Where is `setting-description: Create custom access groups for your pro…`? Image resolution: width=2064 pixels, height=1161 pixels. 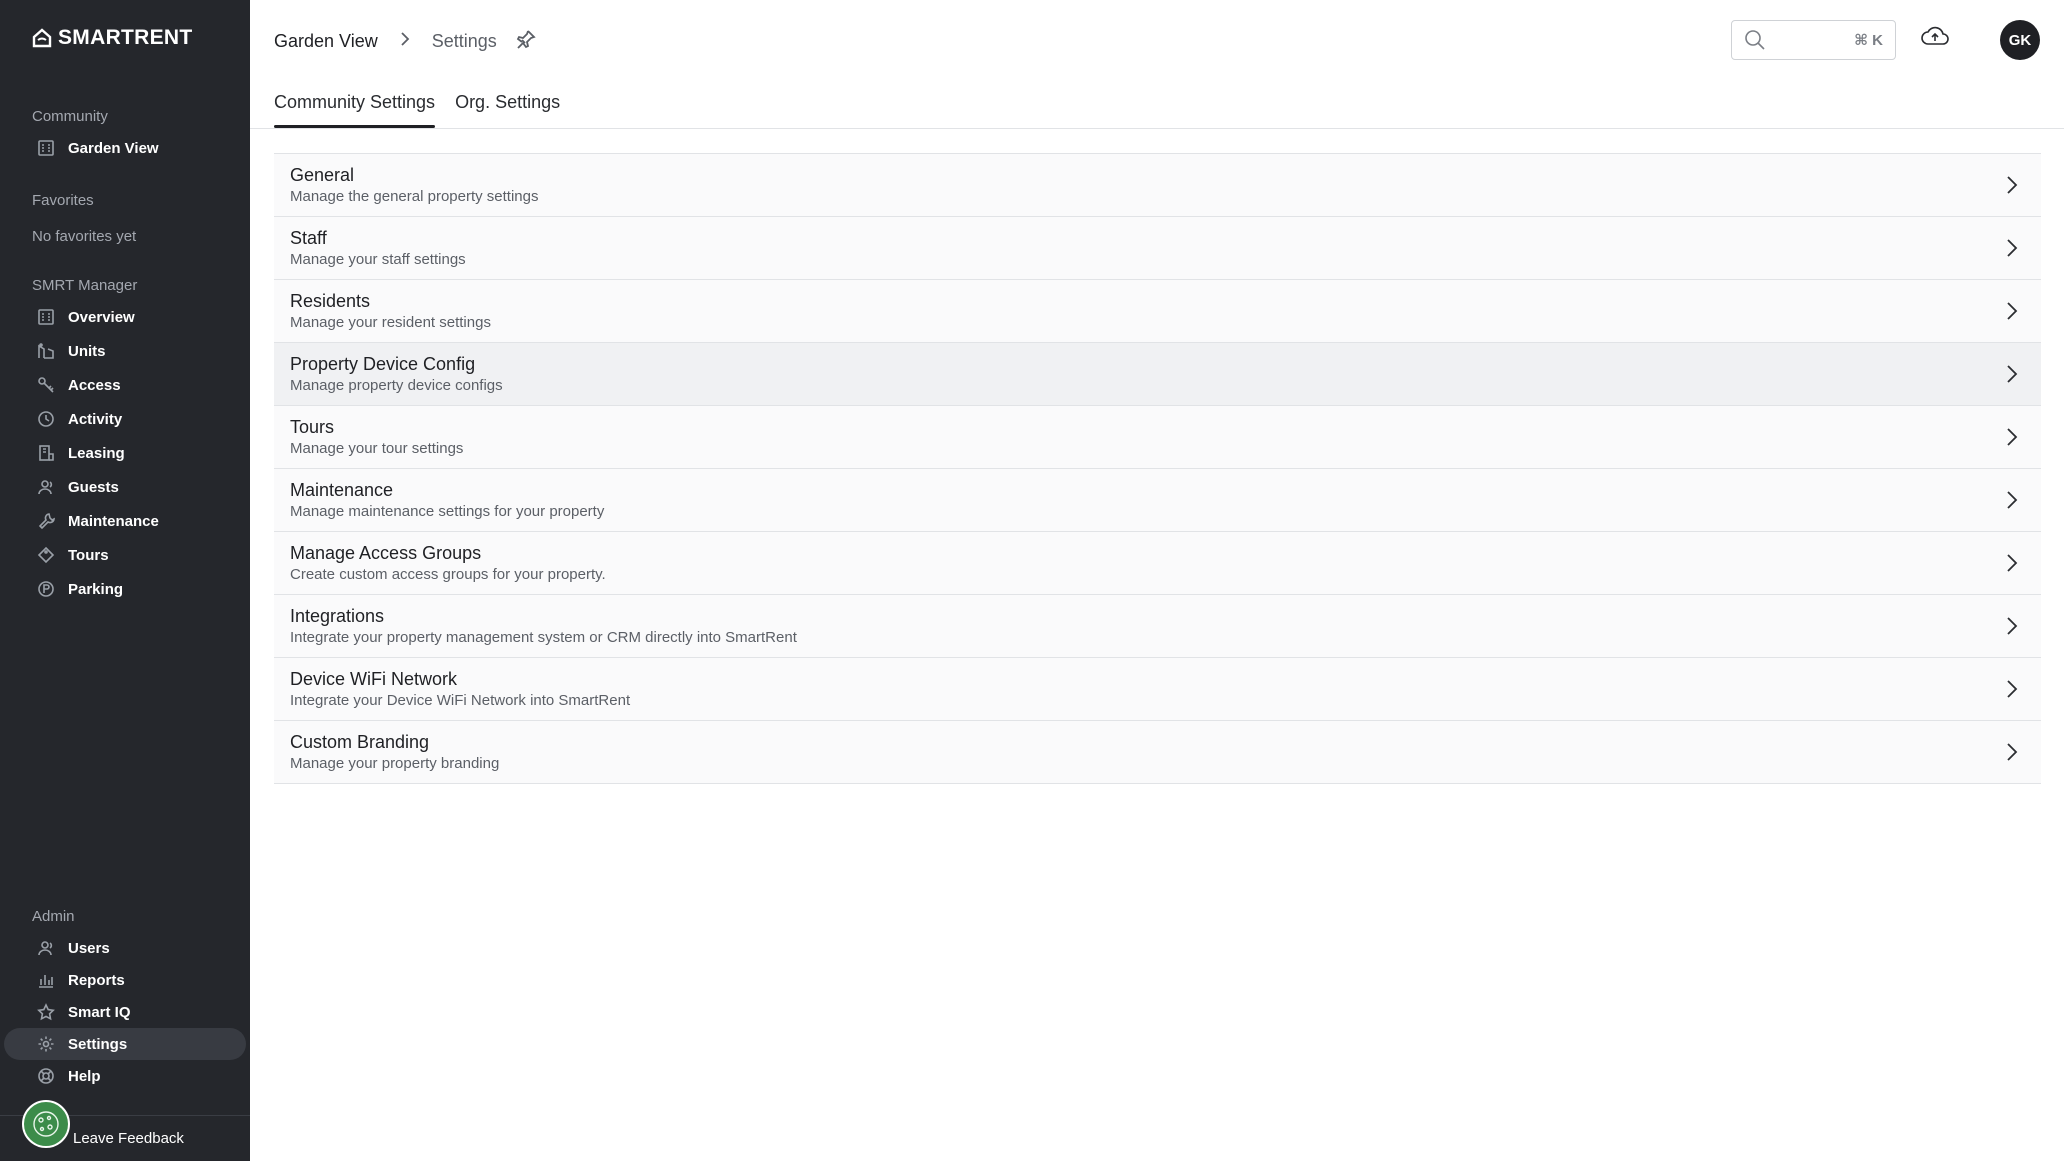 setting-description: Create custom access groups for your pro… is located at coordinates (448, 574).